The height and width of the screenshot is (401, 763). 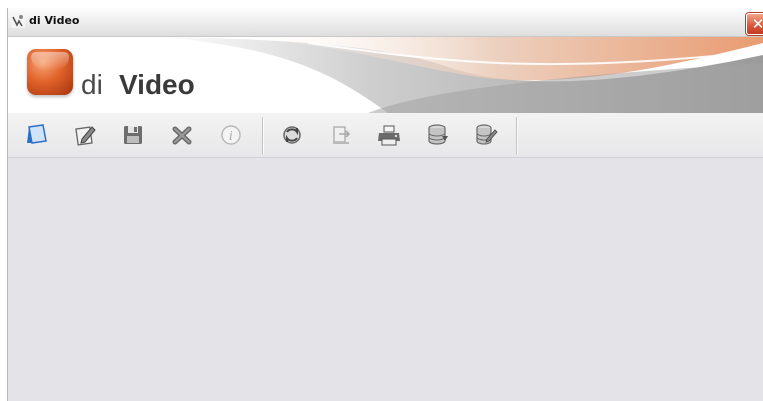 I want to click on logo-icon, so click(x=50, y=72).